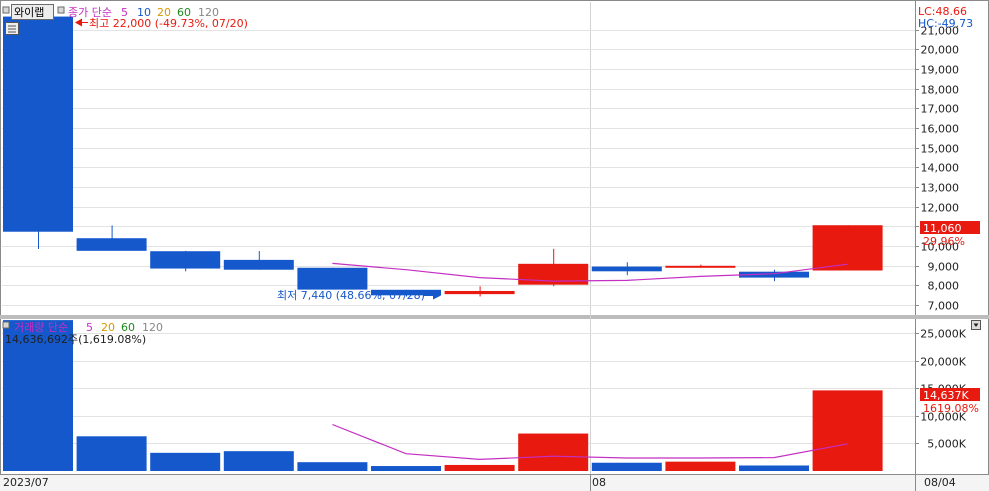 Image resolution: width=989 pixels, height=491 pixels. What do you see at coordinates (945, 23) in the screenshot?
I see `hc-label: HC:-49.73` at bounding box center [945, 23].